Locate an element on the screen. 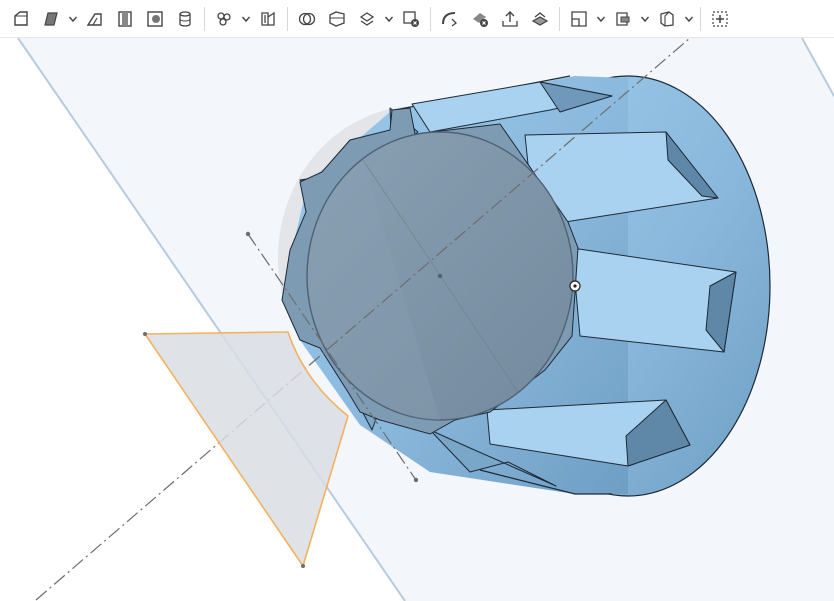 The image size is (834, 601). extrude-tool-icon is located at coordinates (51, 18).